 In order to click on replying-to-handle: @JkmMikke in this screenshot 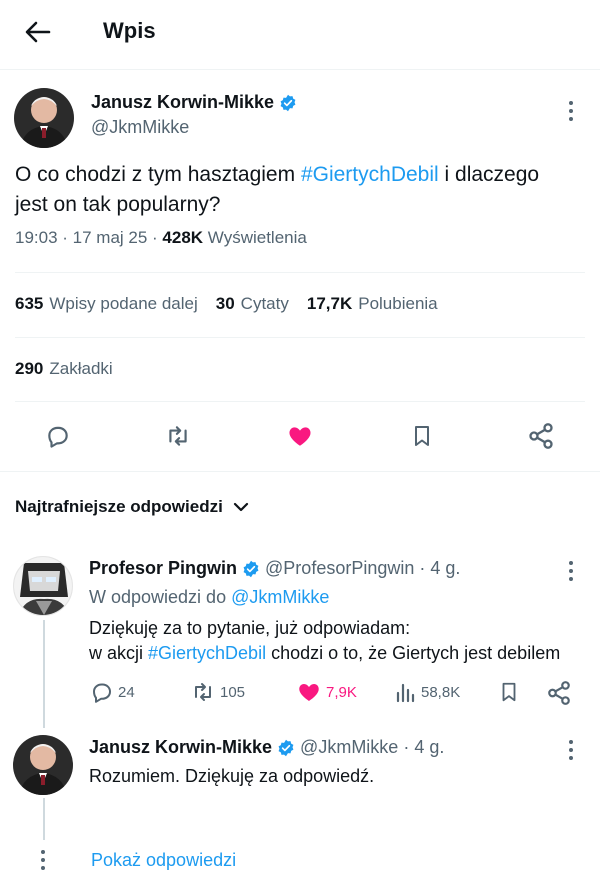, I will do `click(280, 597)`.